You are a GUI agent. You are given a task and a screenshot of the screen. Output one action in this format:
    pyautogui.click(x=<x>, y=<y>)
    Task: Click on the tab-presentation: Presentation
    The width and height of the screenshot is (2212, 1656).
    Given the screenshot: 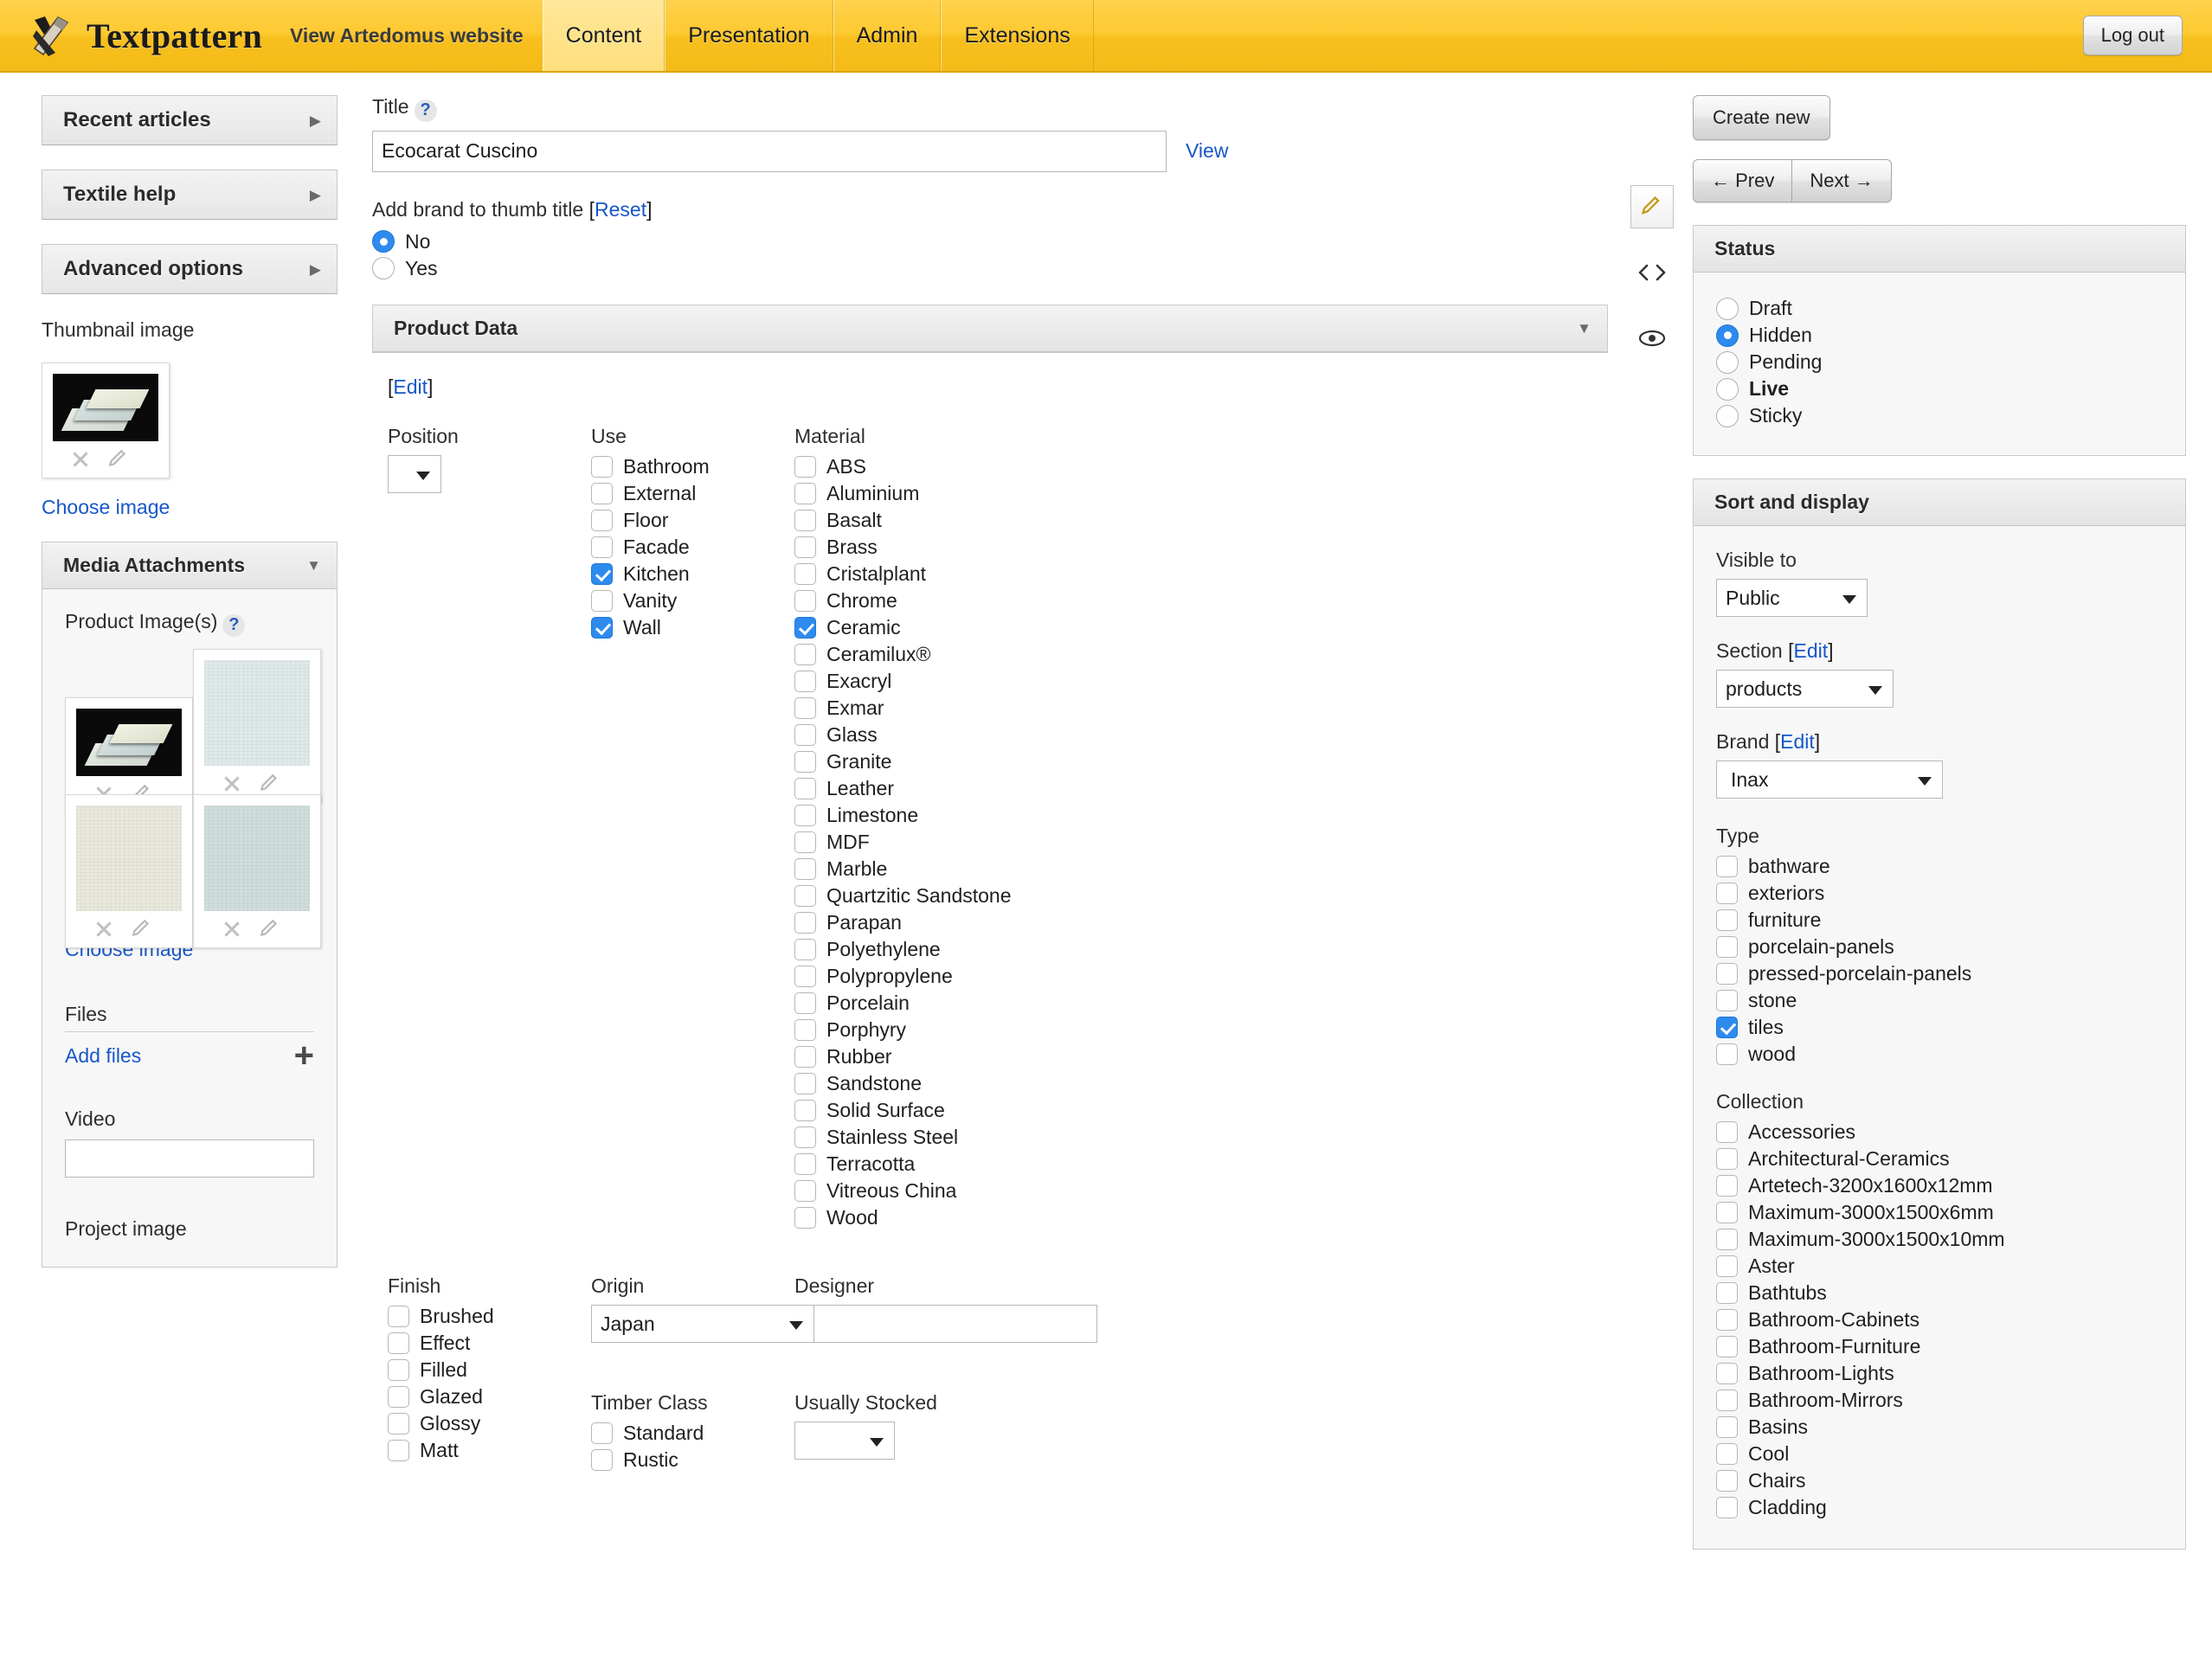 What is the action you would take?
    pyautogui.click(x=749, y=35)
    